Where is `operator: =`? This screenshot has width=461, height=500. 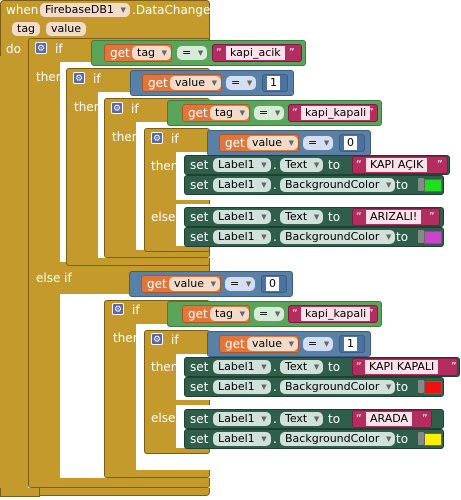 operator: = is located at coordinates (313, 142).